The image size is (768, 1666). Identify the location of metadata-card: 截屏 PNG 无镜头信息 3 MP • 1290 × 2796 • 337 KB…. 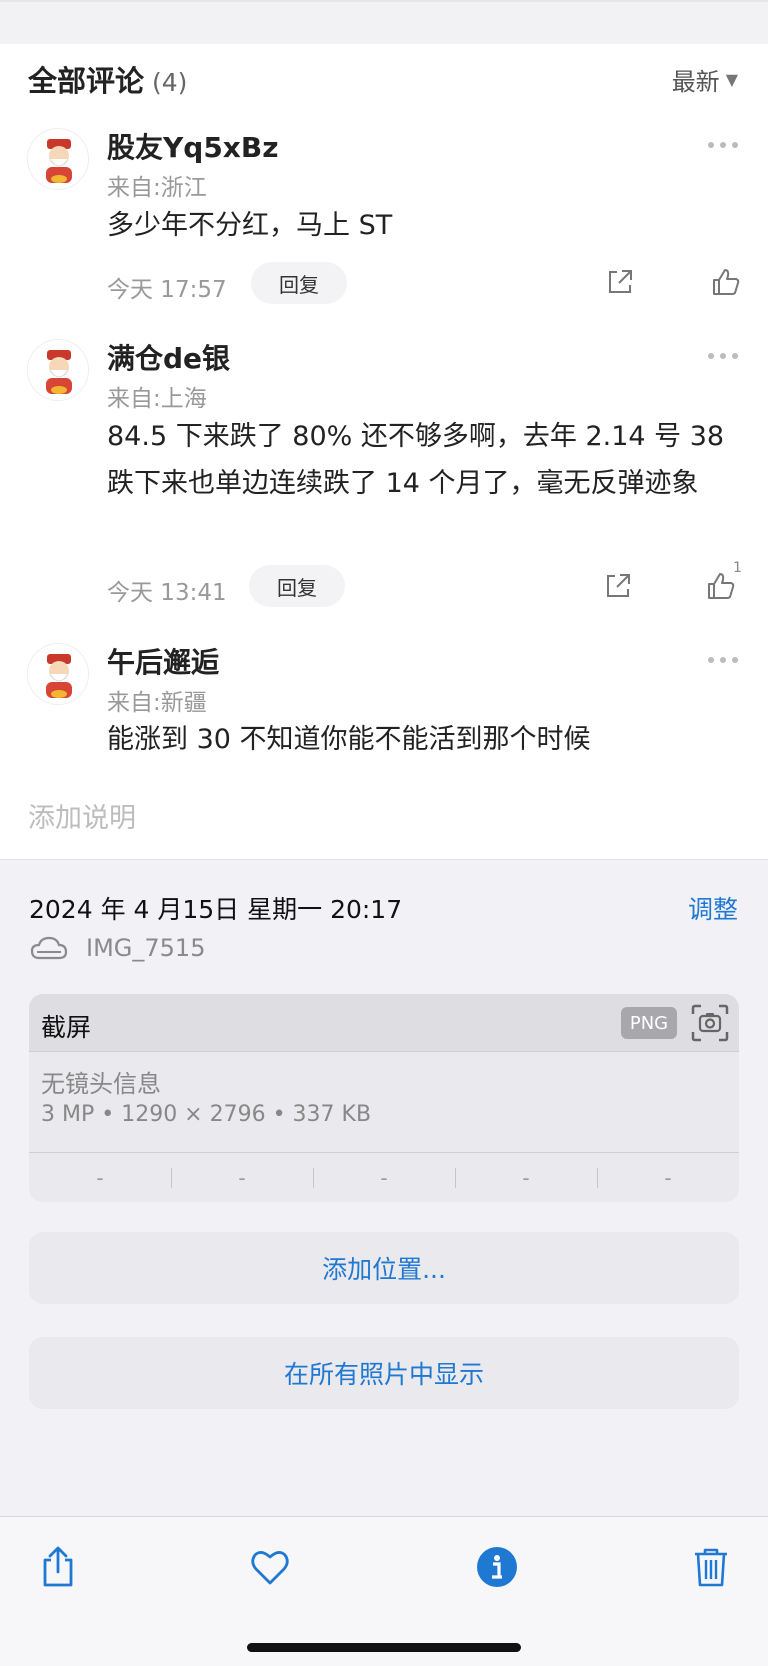
(384, 1098).